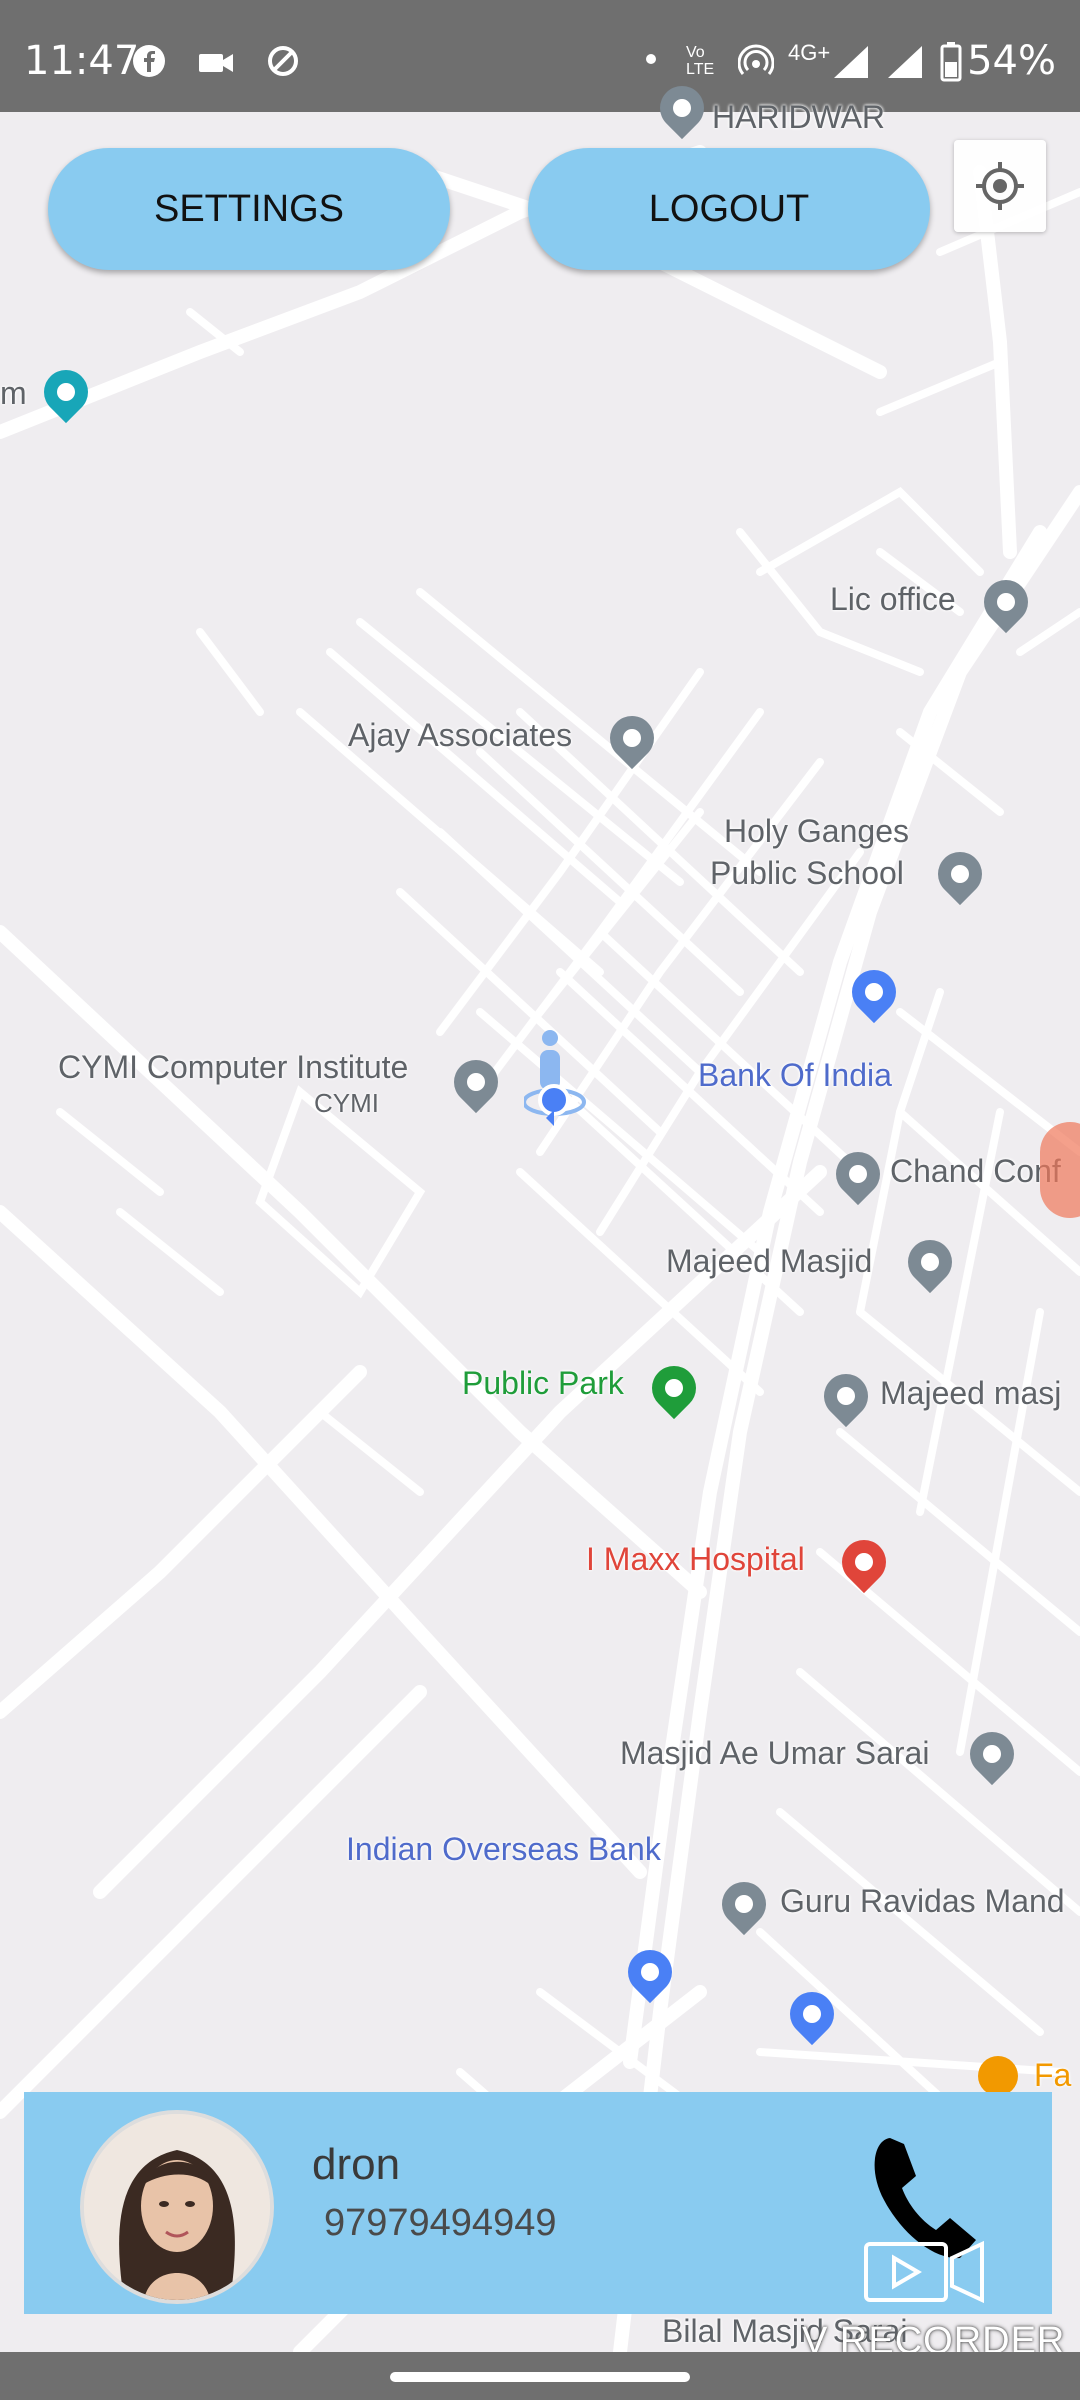 Image resolution: width=1080 pixels, height=2400 pixels. Describe the element at coordinates (346, 1103) in the screenshot. I see `cymi-label: CYMI` at that location.